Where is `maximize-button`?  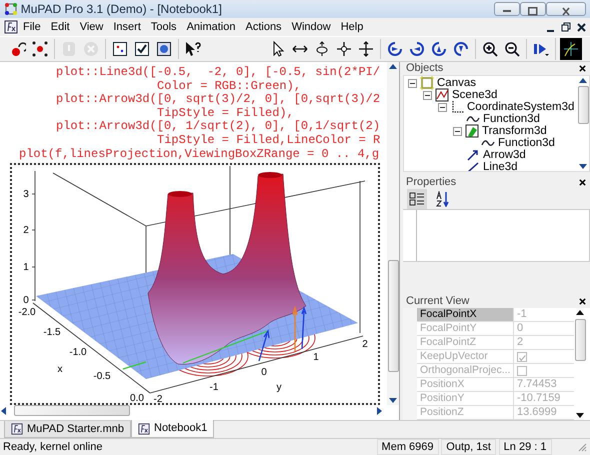 maximize-button is located at coordinates (533, 9).